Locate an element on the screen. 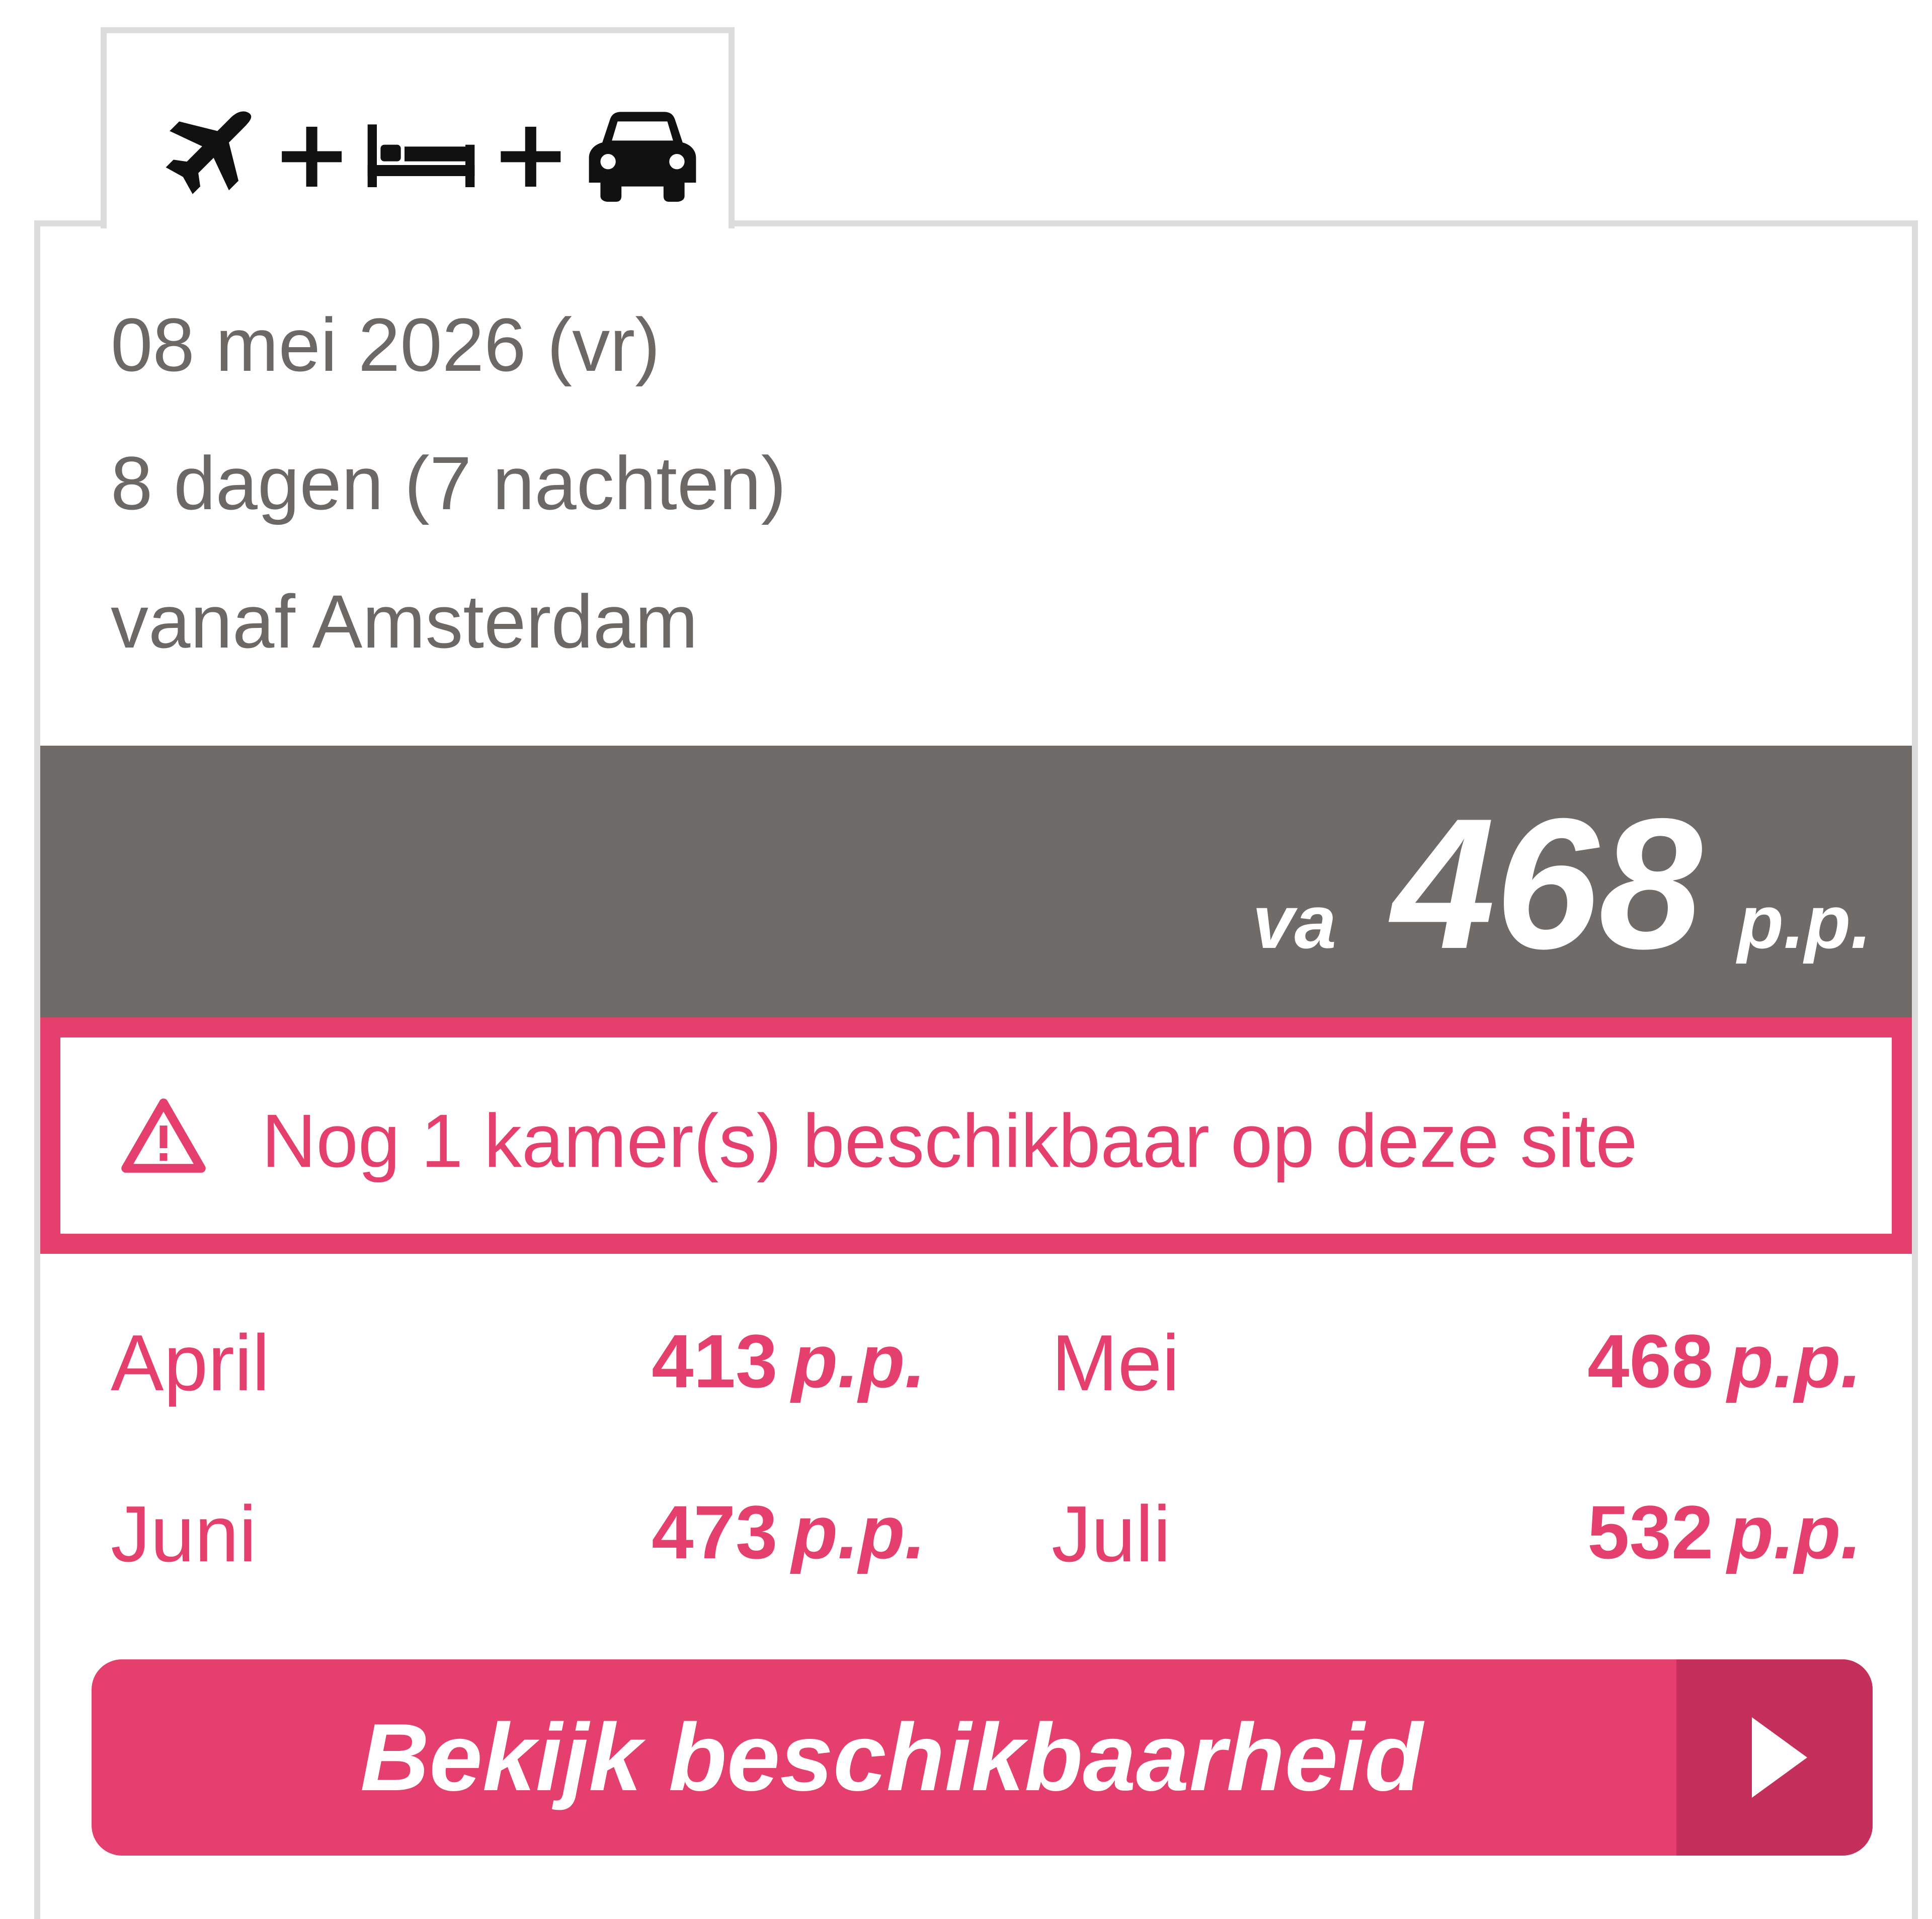 Image resolution: width=1932 pixels, height=1919 pixels. month-price-value: 473 is located at coordinates (715, 1532).